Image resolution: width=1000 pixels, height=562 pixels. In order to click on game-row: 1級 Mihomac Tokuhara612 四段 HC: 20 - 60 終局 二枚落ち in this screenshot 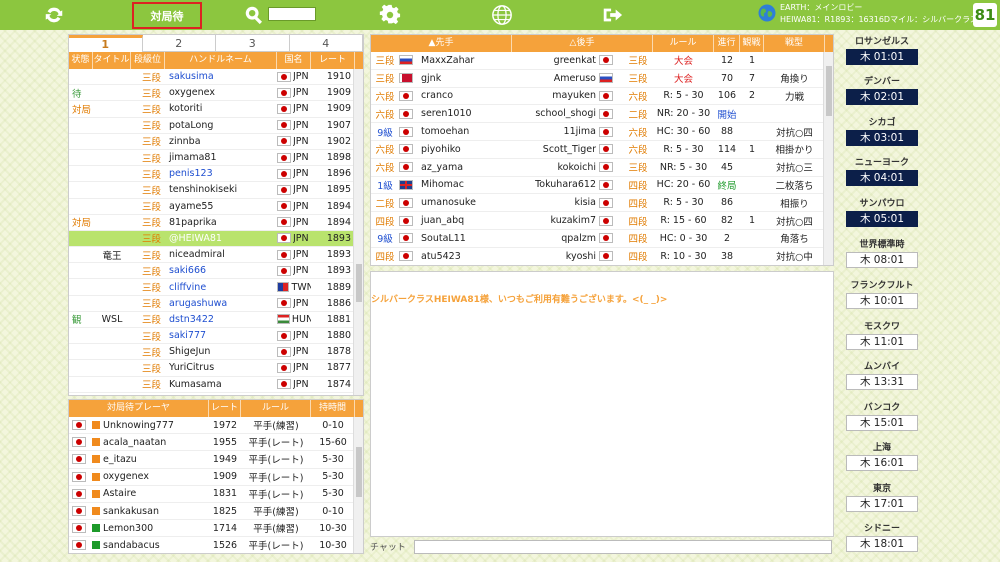, I will do `click(598, 186)`.